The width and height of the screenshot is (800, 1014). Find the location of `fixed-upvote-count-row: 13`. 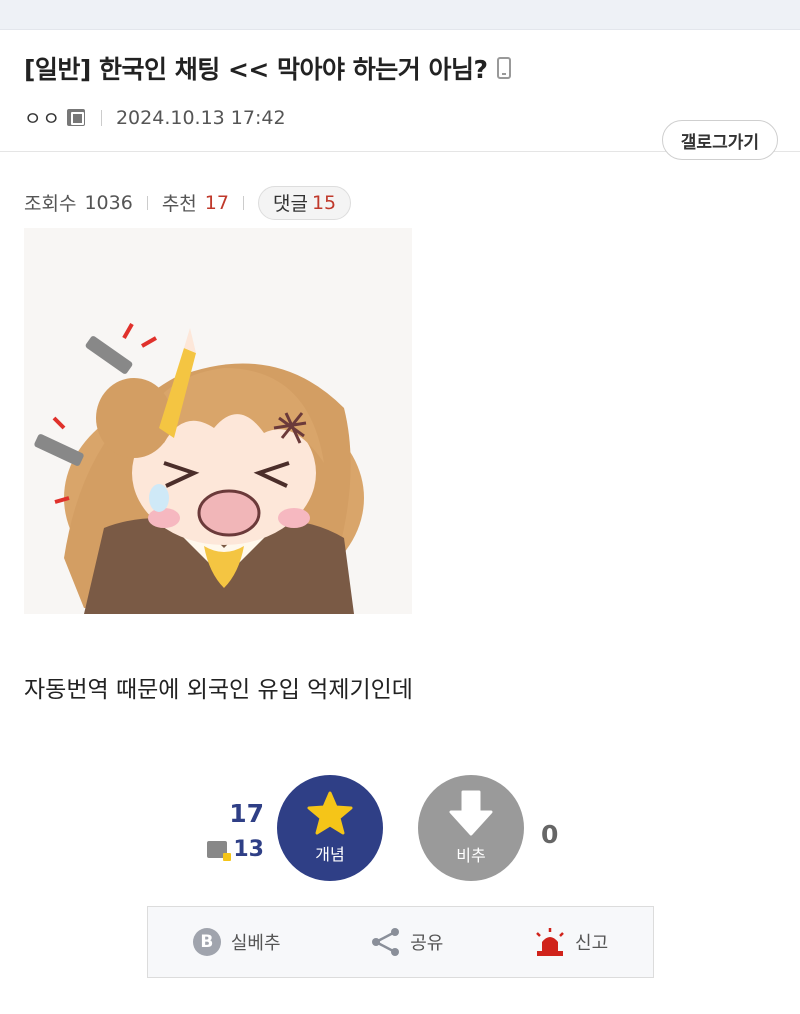

fixed-upvote-count-row: 13 is located at coordinates (232, 849).